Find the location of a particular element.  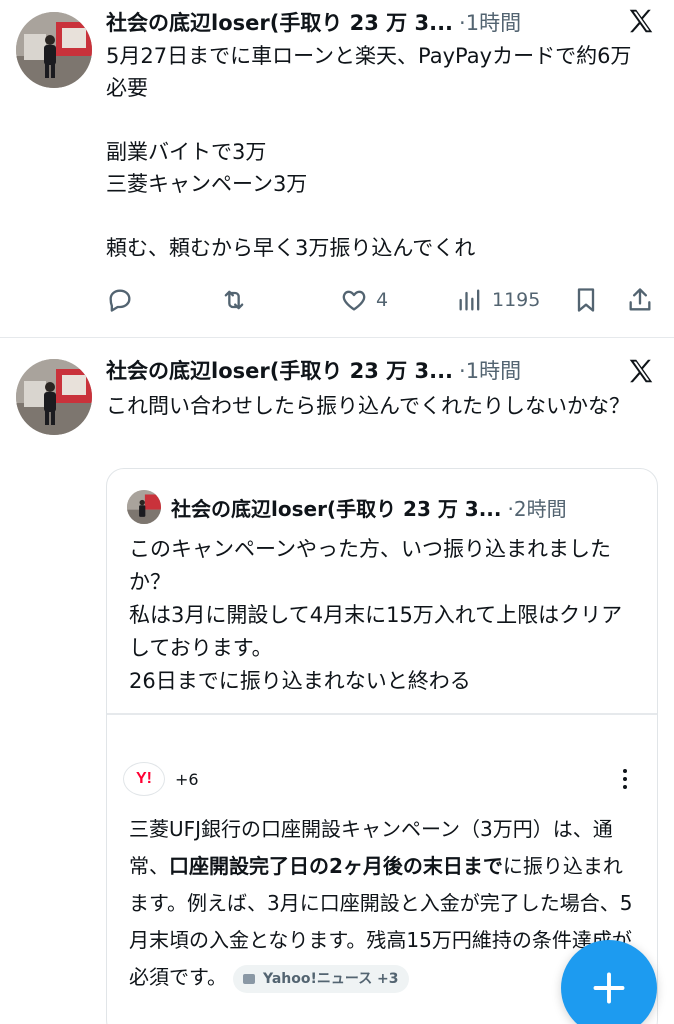

citation-label: Yahoo!ニュース +3 is located at coordinates (331, 978).